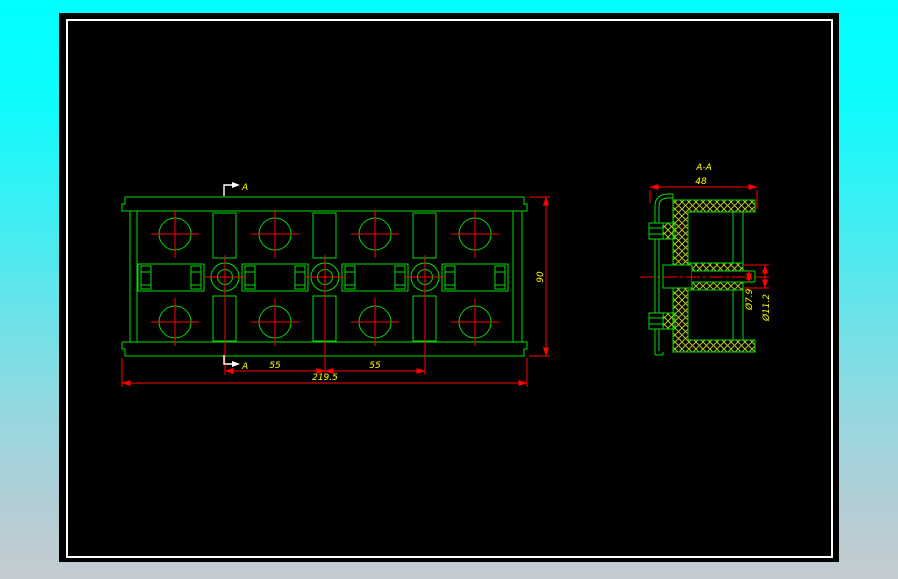  What do you see at coordinates (325, 378) in the screenshot?
I see `dim-overall-width: 219.5` at bounding box center [325, 378].